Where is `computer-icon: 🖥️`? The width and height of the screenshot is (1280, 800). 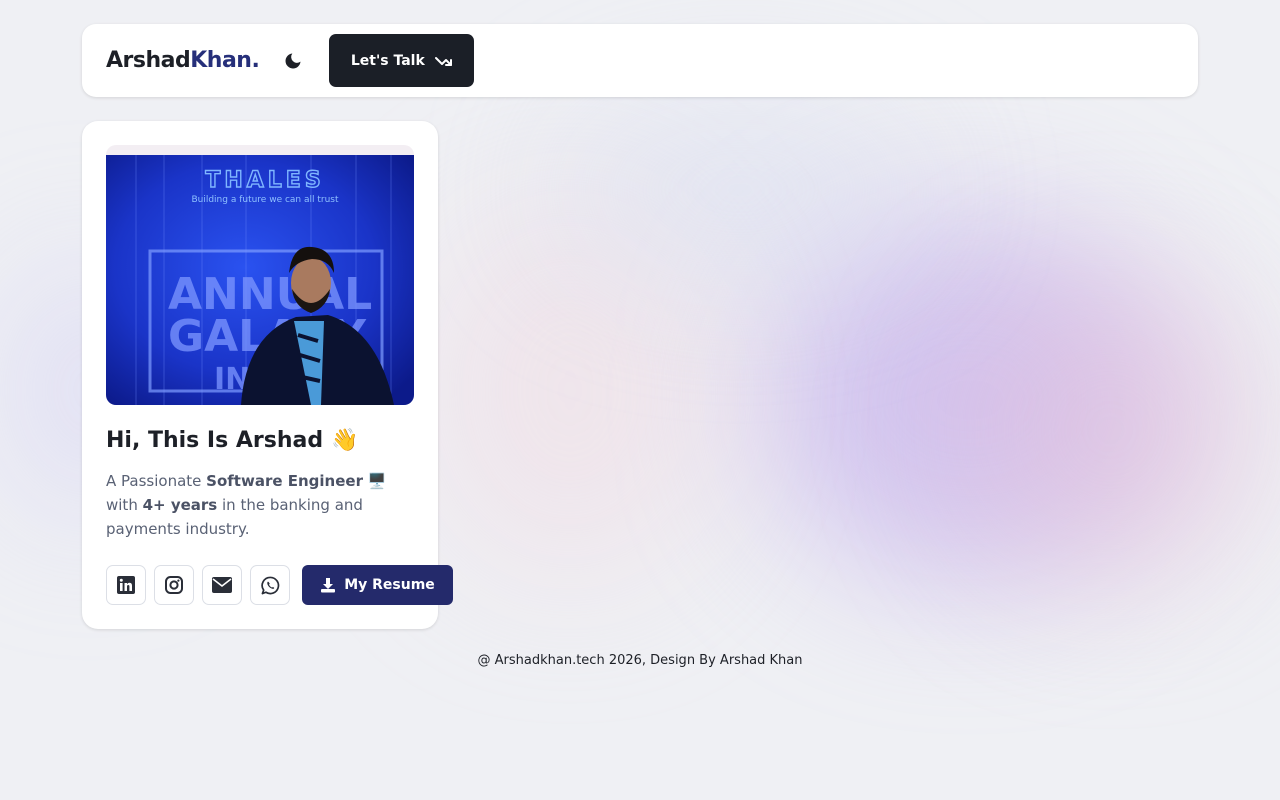
computer-icon: 🖥️ is located at coordinates (377, 481).